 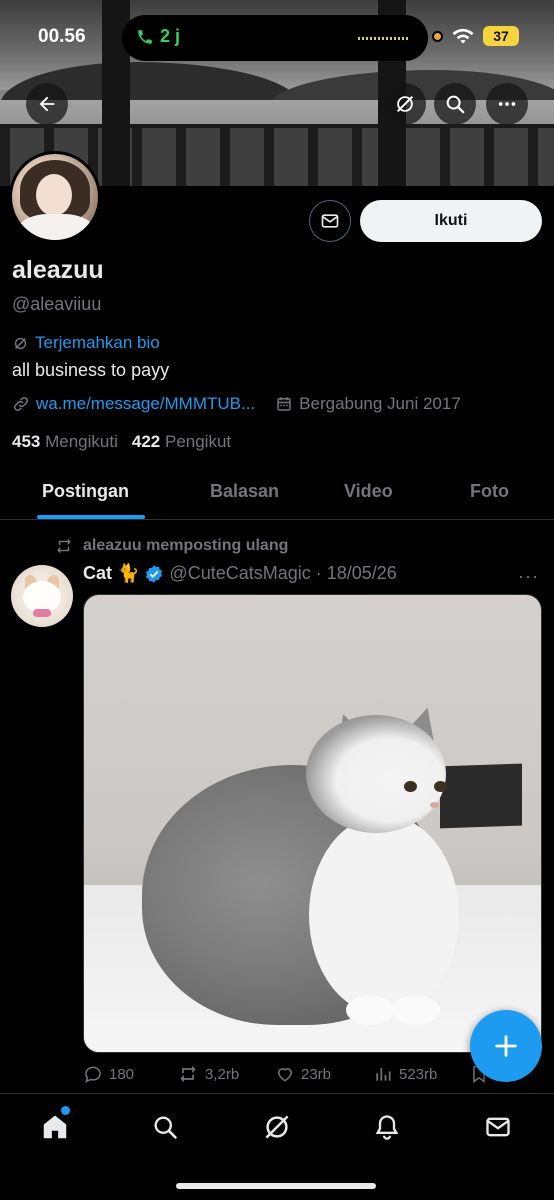 I want to click on post-header: Cat 🐈 @CuteCatsMagic · 18/05/26, so click(x=240, y=573).